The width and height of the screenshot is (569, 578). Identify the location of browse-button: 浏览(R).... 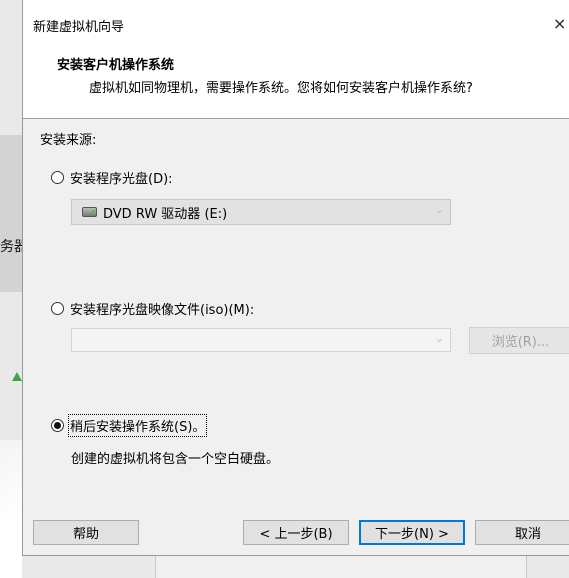
(519, 340).